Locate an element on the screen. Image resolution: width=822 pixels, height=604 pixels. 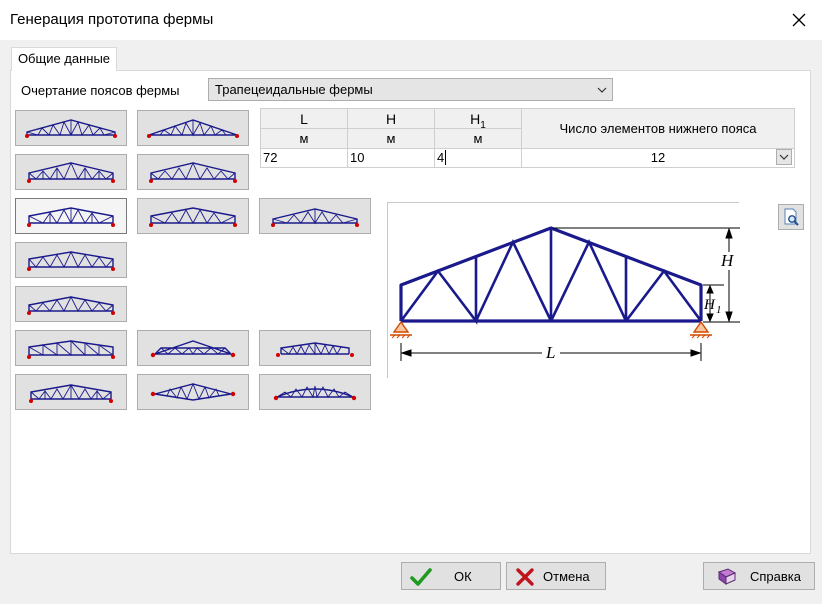
input-H: 10 is located at coordinates (391, 158).